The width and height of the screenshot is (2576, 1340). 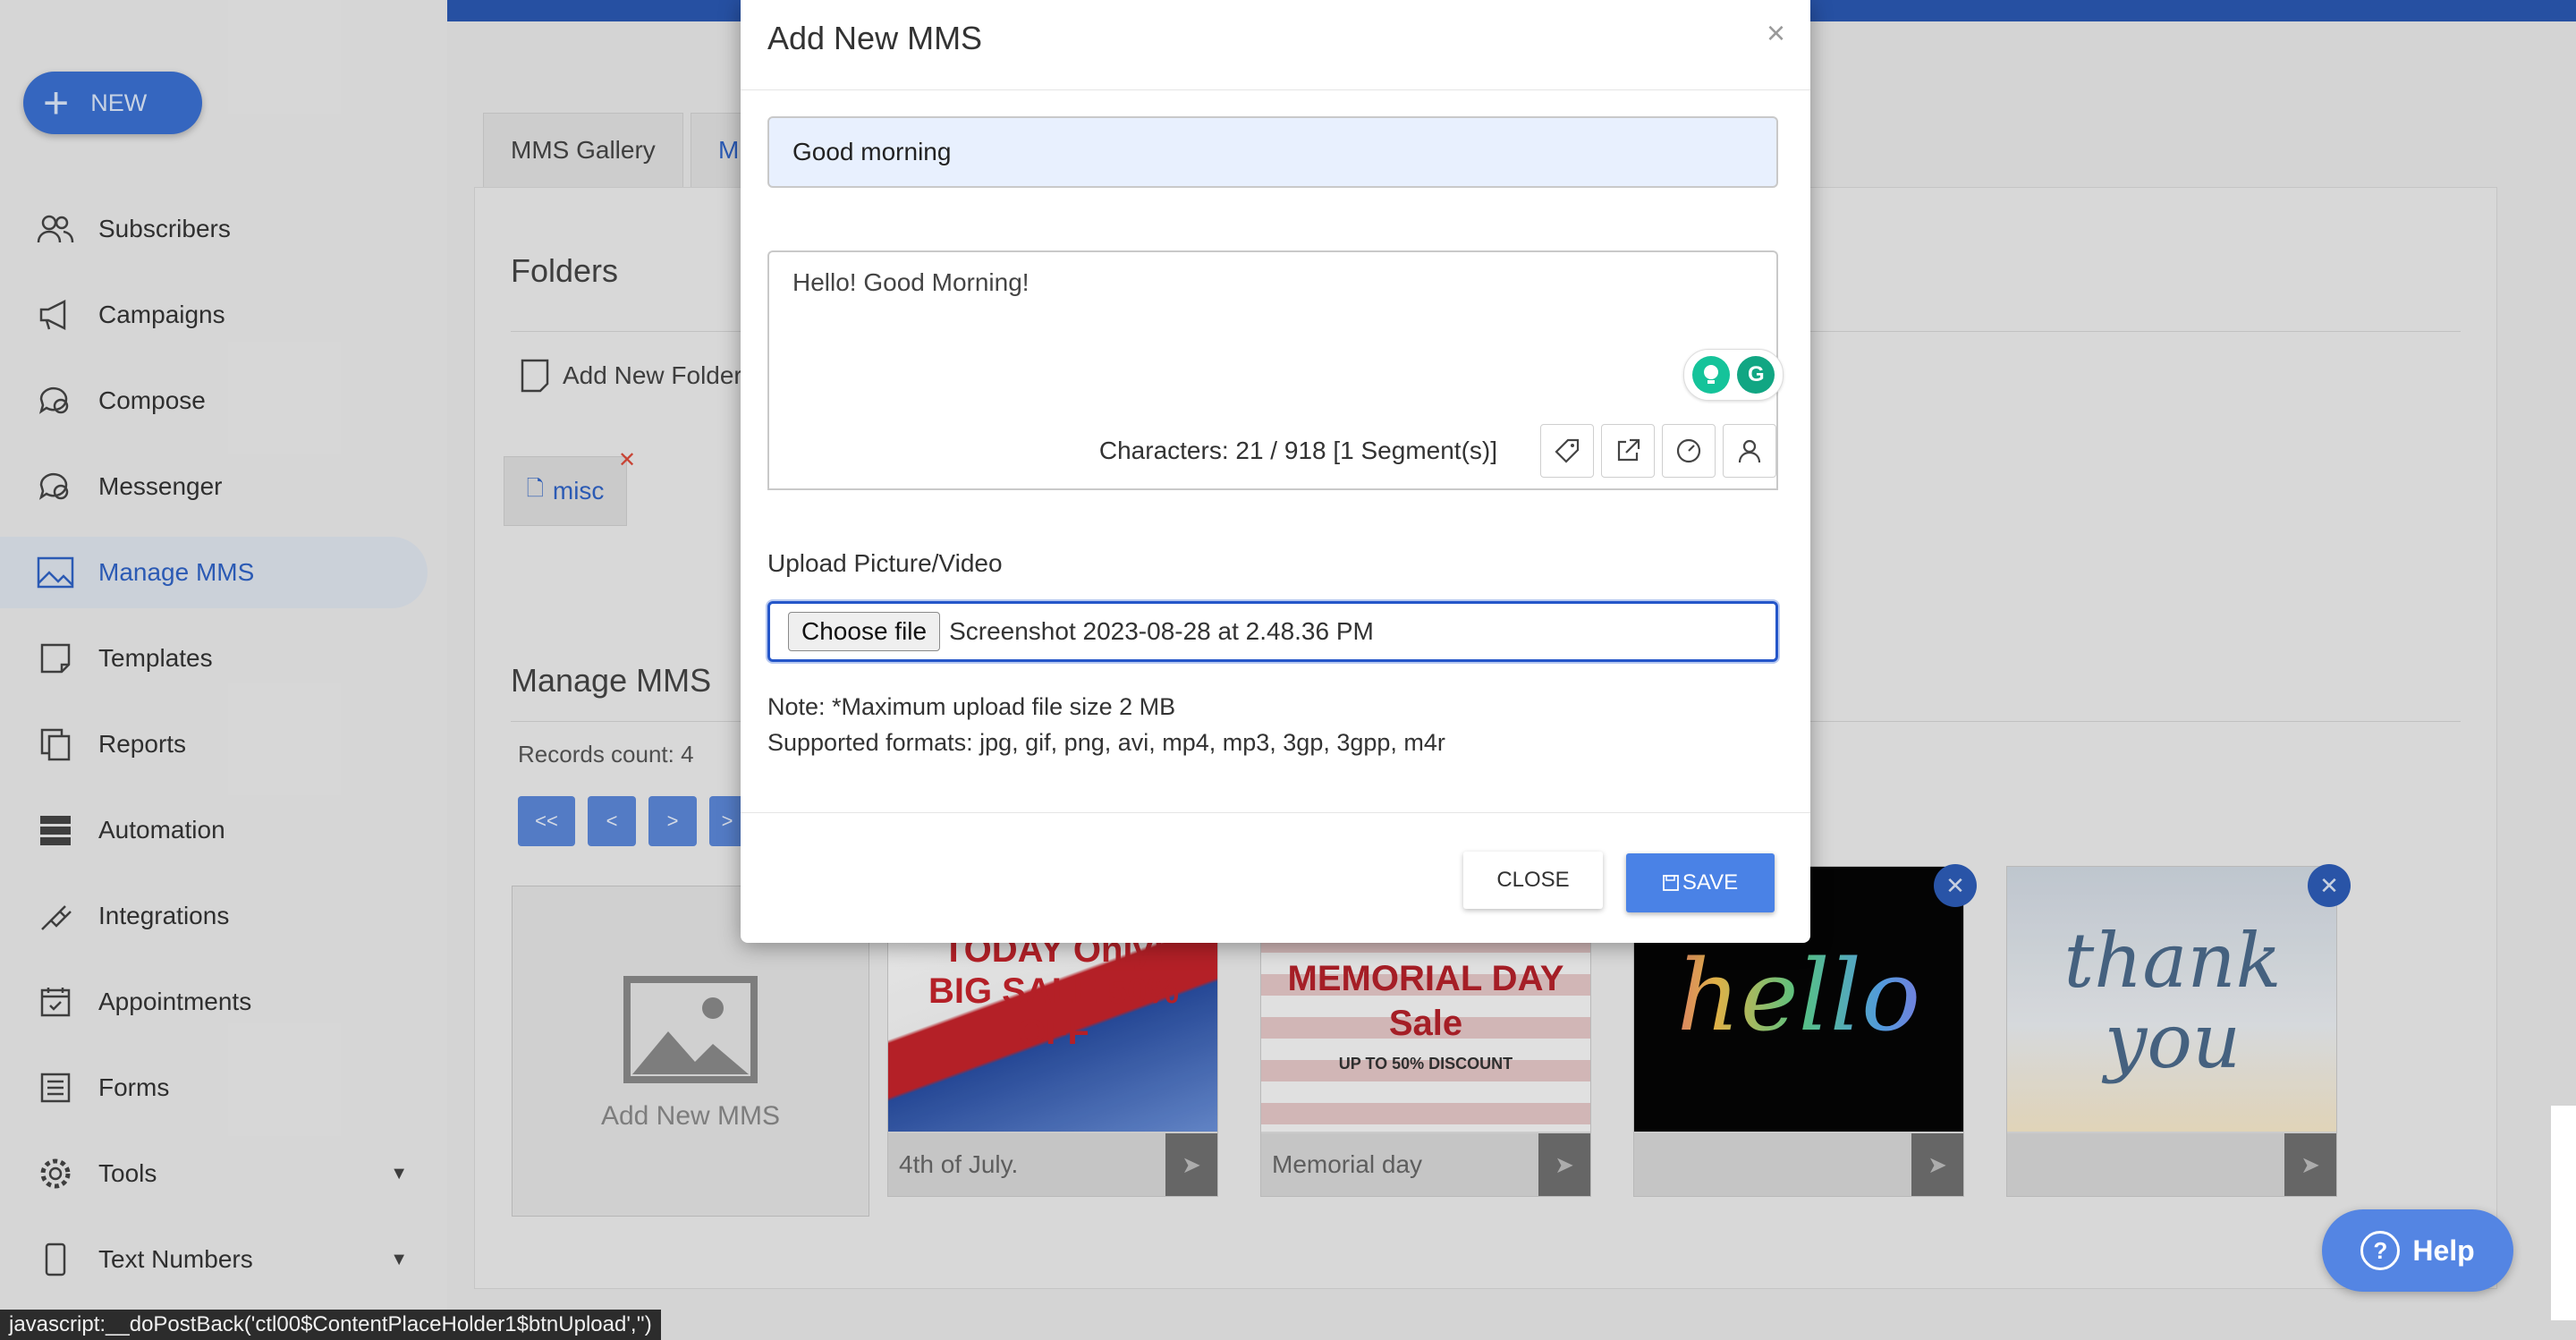 I want to click on choose-file-button: Choose file, so click(x=864, y=631).